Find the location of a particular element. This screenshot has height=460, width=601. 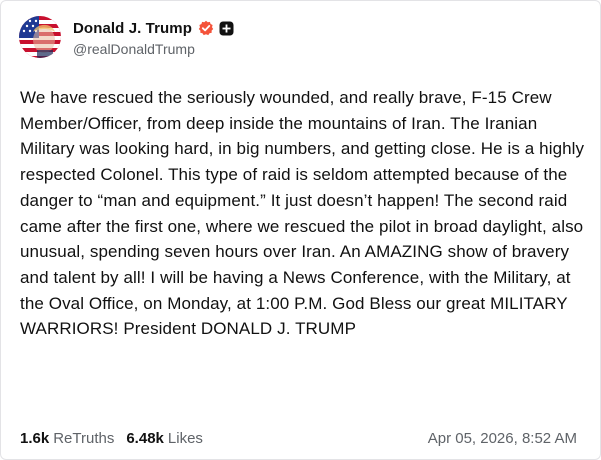

name-row: Donald J. Trump is located at coordinates (153, 28).